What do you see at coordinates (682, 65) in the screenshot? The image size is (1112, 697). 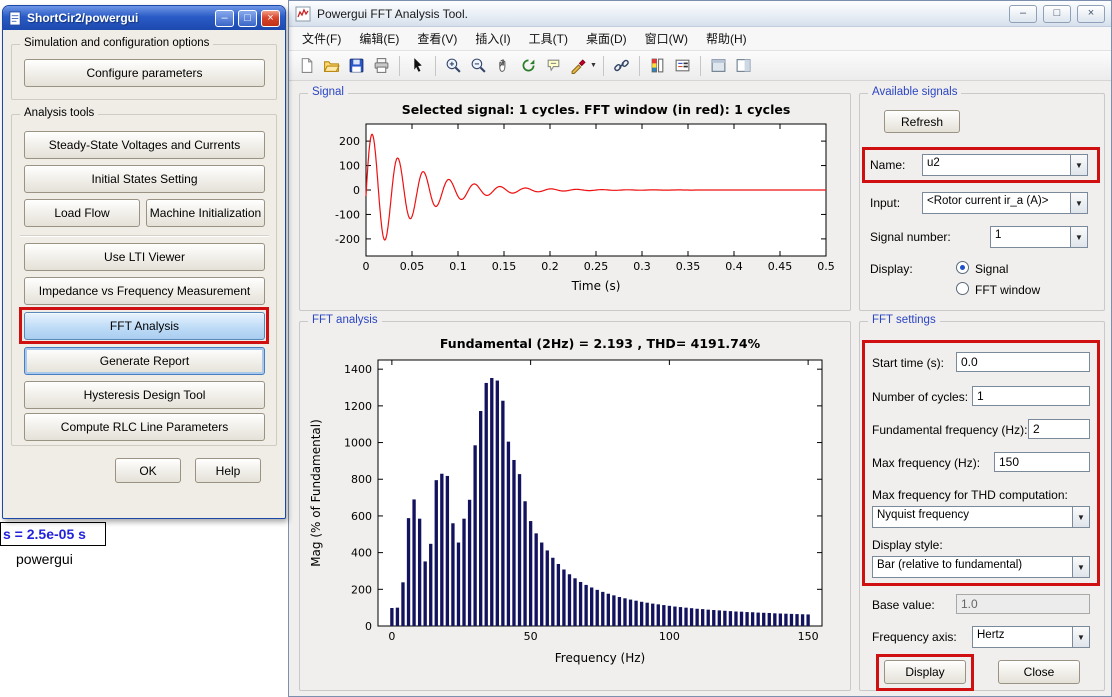 I see `insert-legend-icon` at bounding box center [682, 65].